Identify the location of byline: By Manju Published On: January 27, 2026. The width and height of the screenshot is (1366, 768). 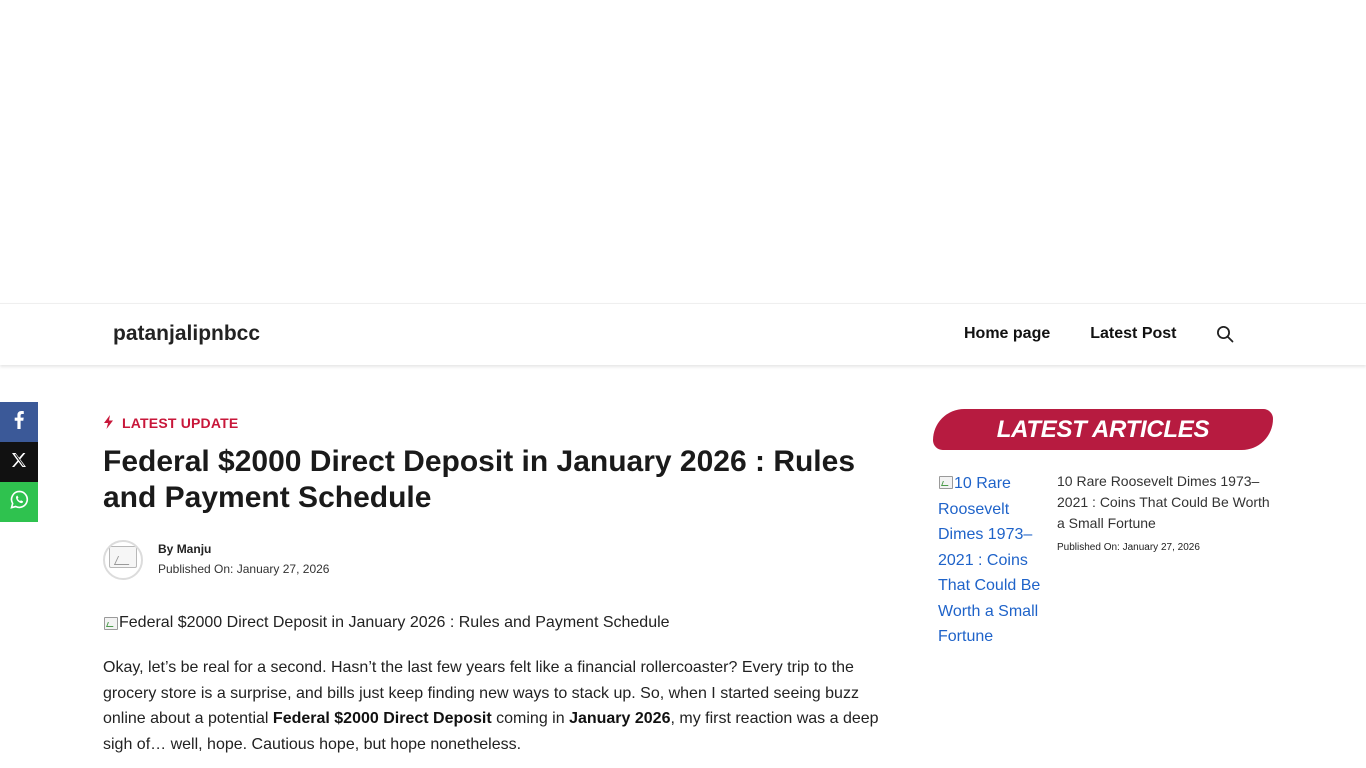
(493, 562).